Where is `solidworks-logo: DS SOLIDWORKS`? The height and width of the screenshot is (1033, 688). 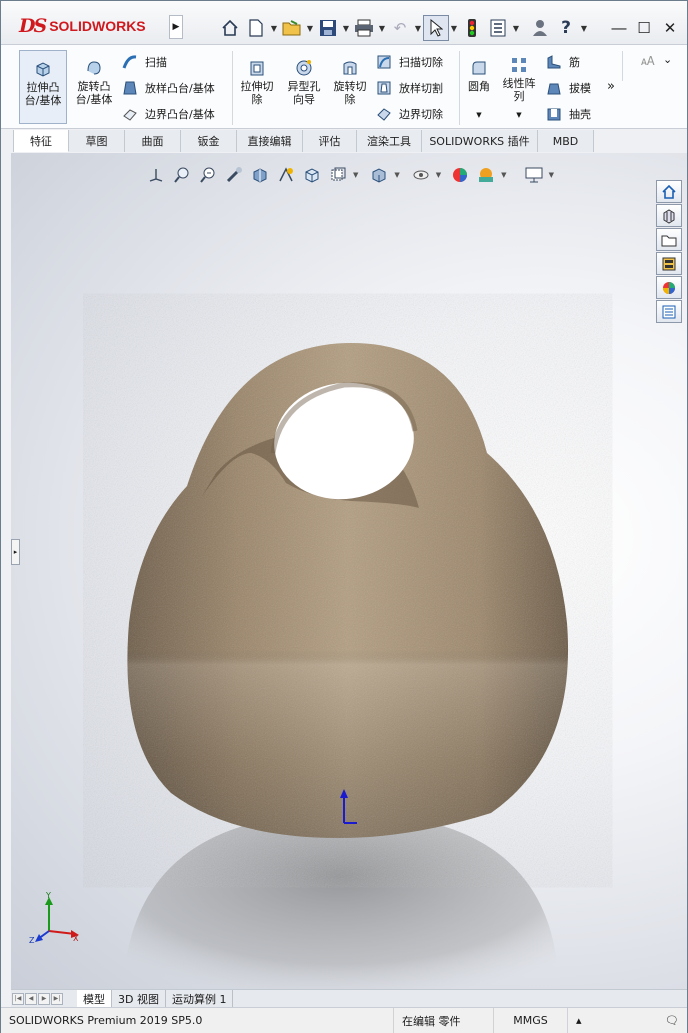 solidworks-logo: DS SOLIDWORKS is located at coordinates (92, 26).